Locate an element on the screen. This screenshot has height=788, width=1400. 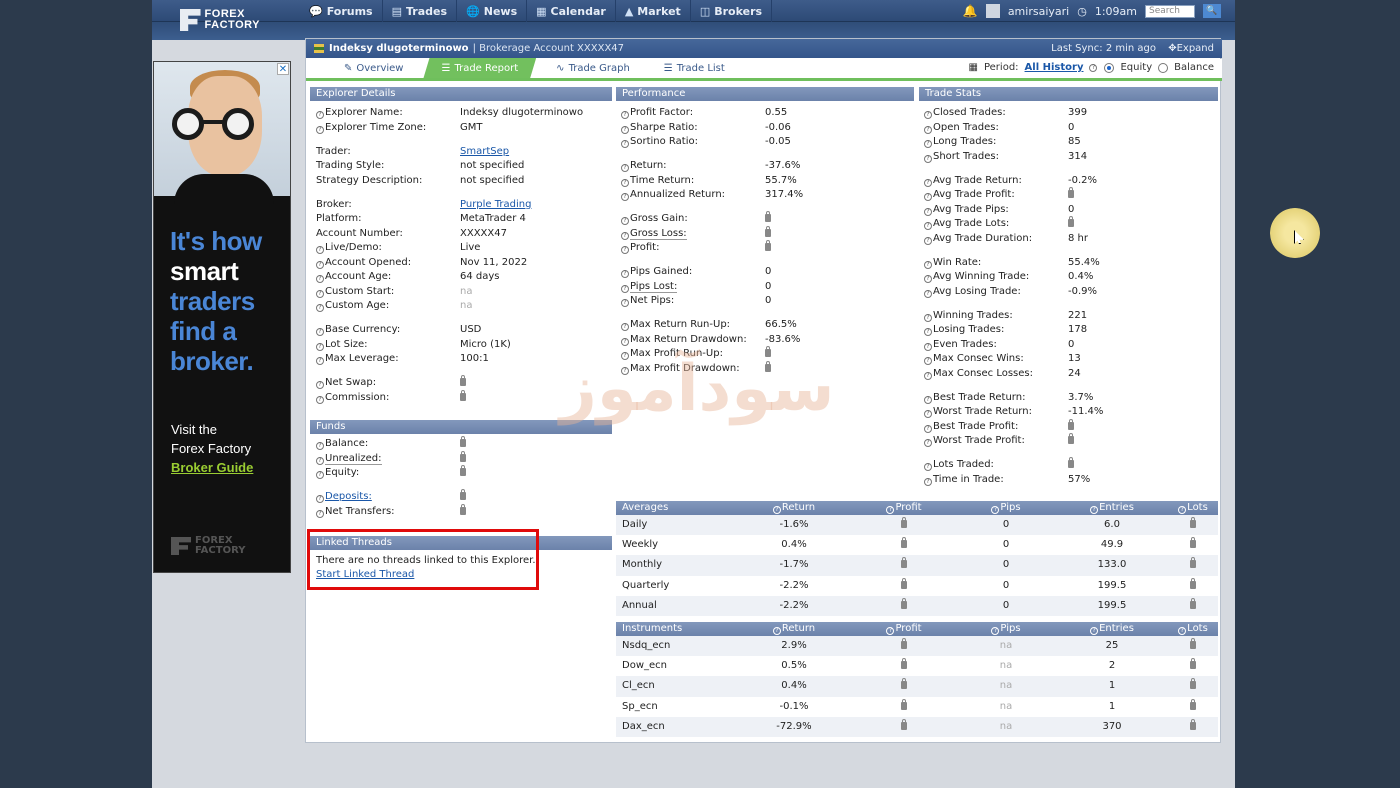
equity-radio is located at coordinates (1109, 67).